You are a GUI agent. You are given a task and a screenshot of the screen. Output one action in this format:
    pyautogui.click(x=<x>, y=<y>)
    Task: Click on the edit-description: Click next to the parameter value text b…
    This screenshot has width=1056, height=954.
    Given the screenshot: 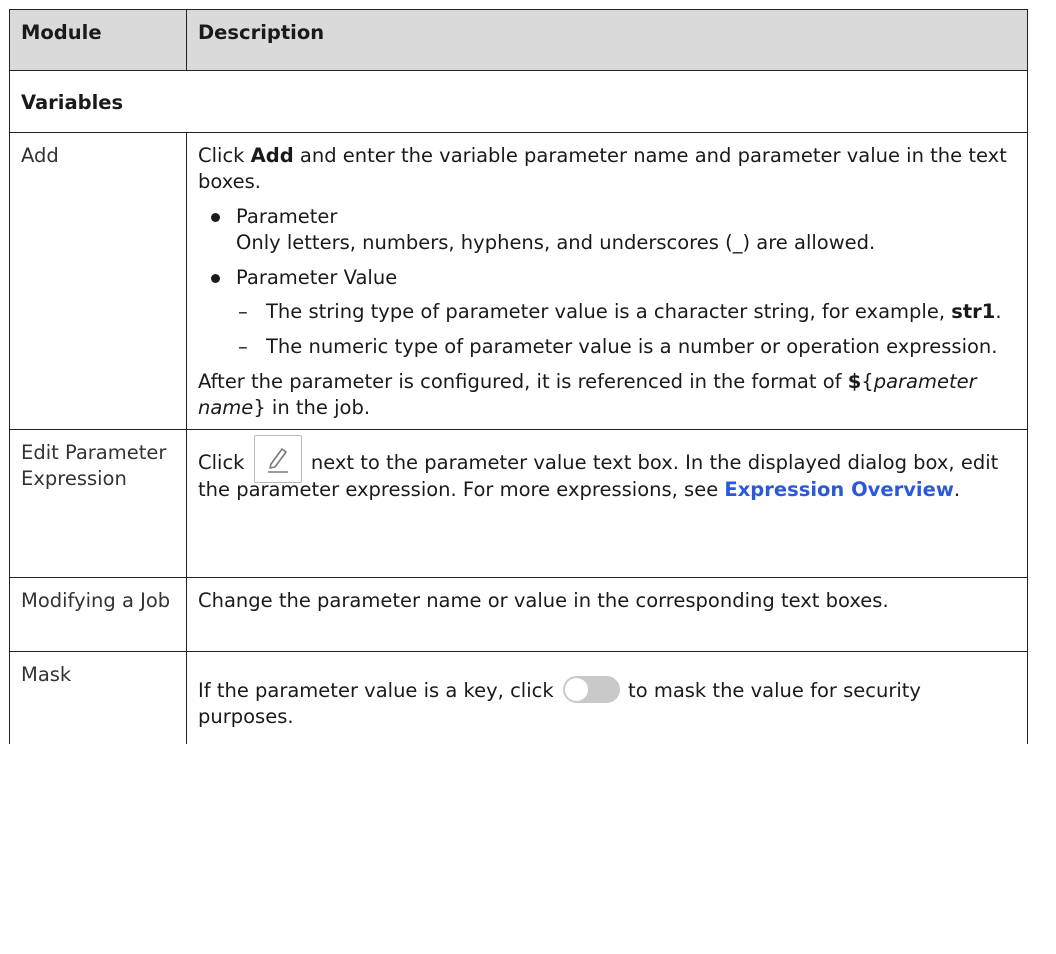 What is the action you would take?
    pyautogui.click(x=607, y=468)
    